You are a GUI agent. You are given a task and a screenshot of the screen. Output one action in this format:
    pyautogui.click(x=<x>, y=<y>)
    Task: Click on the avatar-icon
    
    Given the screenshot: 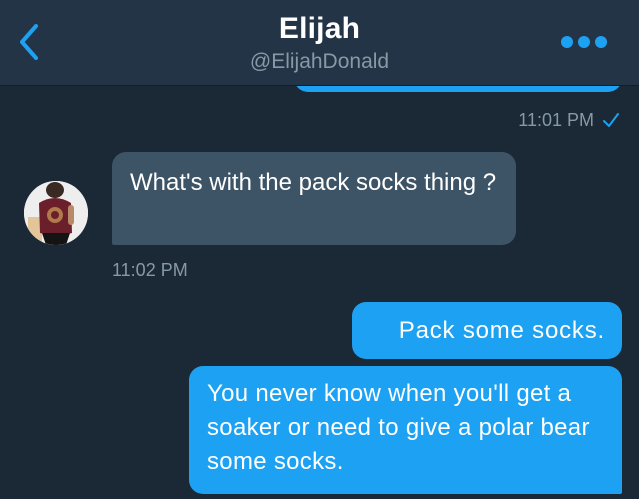 What is the action you would take?
    pyautogui.click(x=56, y=213)
    